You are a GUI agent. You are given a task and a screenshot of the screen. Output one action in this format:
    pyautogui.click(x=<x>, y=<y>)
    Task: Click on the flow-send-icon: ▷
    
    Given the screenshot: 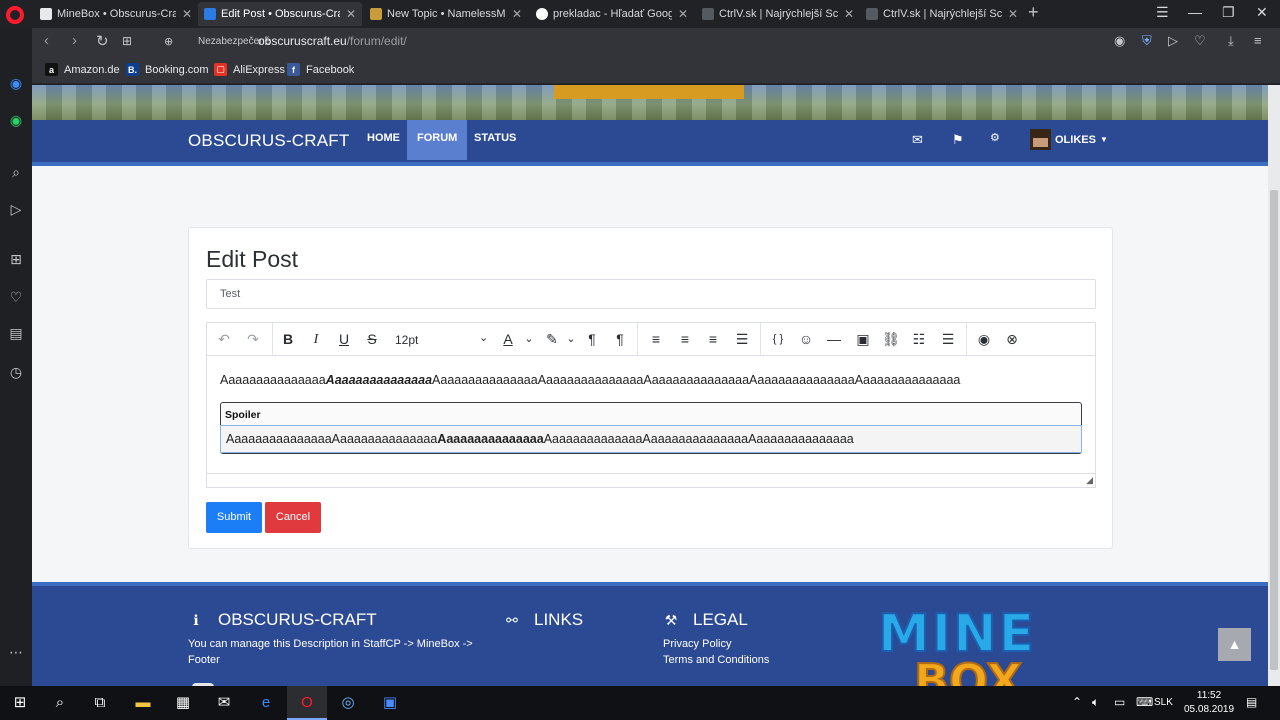 What is the action you would take?
    pyautogui.click(x=1173, y=41)
    